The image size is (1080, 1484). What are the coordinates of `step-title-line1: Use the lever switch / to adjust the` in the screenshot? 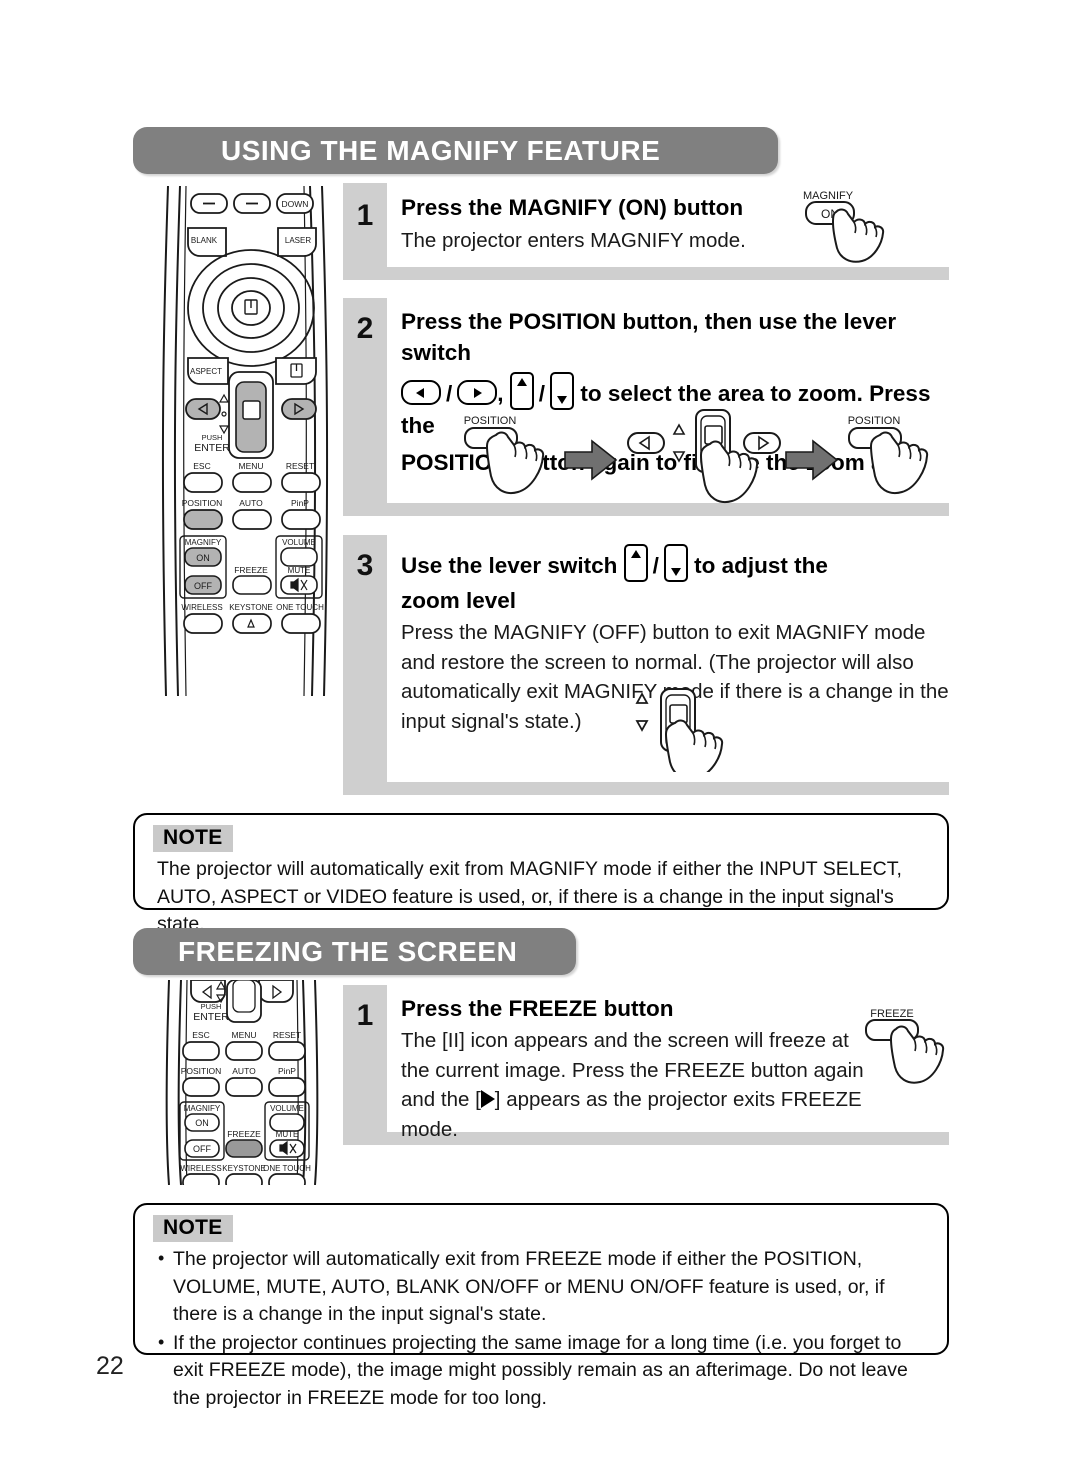 It's located at (673, 563).